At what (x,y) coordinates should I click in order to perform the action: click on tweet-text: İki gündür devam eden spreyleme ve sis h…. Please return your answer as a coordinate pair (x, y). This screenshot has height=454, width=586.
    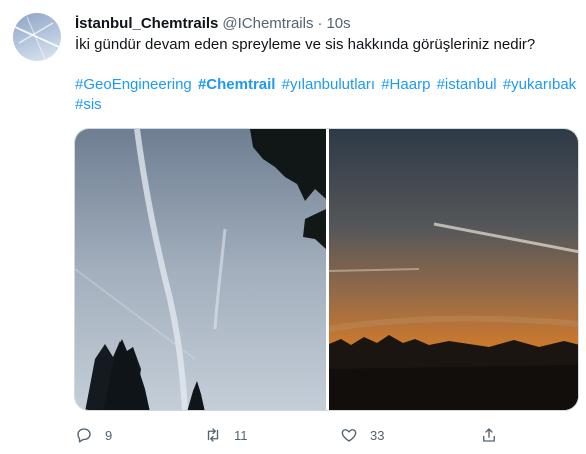
    Looking at the image, I should click on (305, 44).